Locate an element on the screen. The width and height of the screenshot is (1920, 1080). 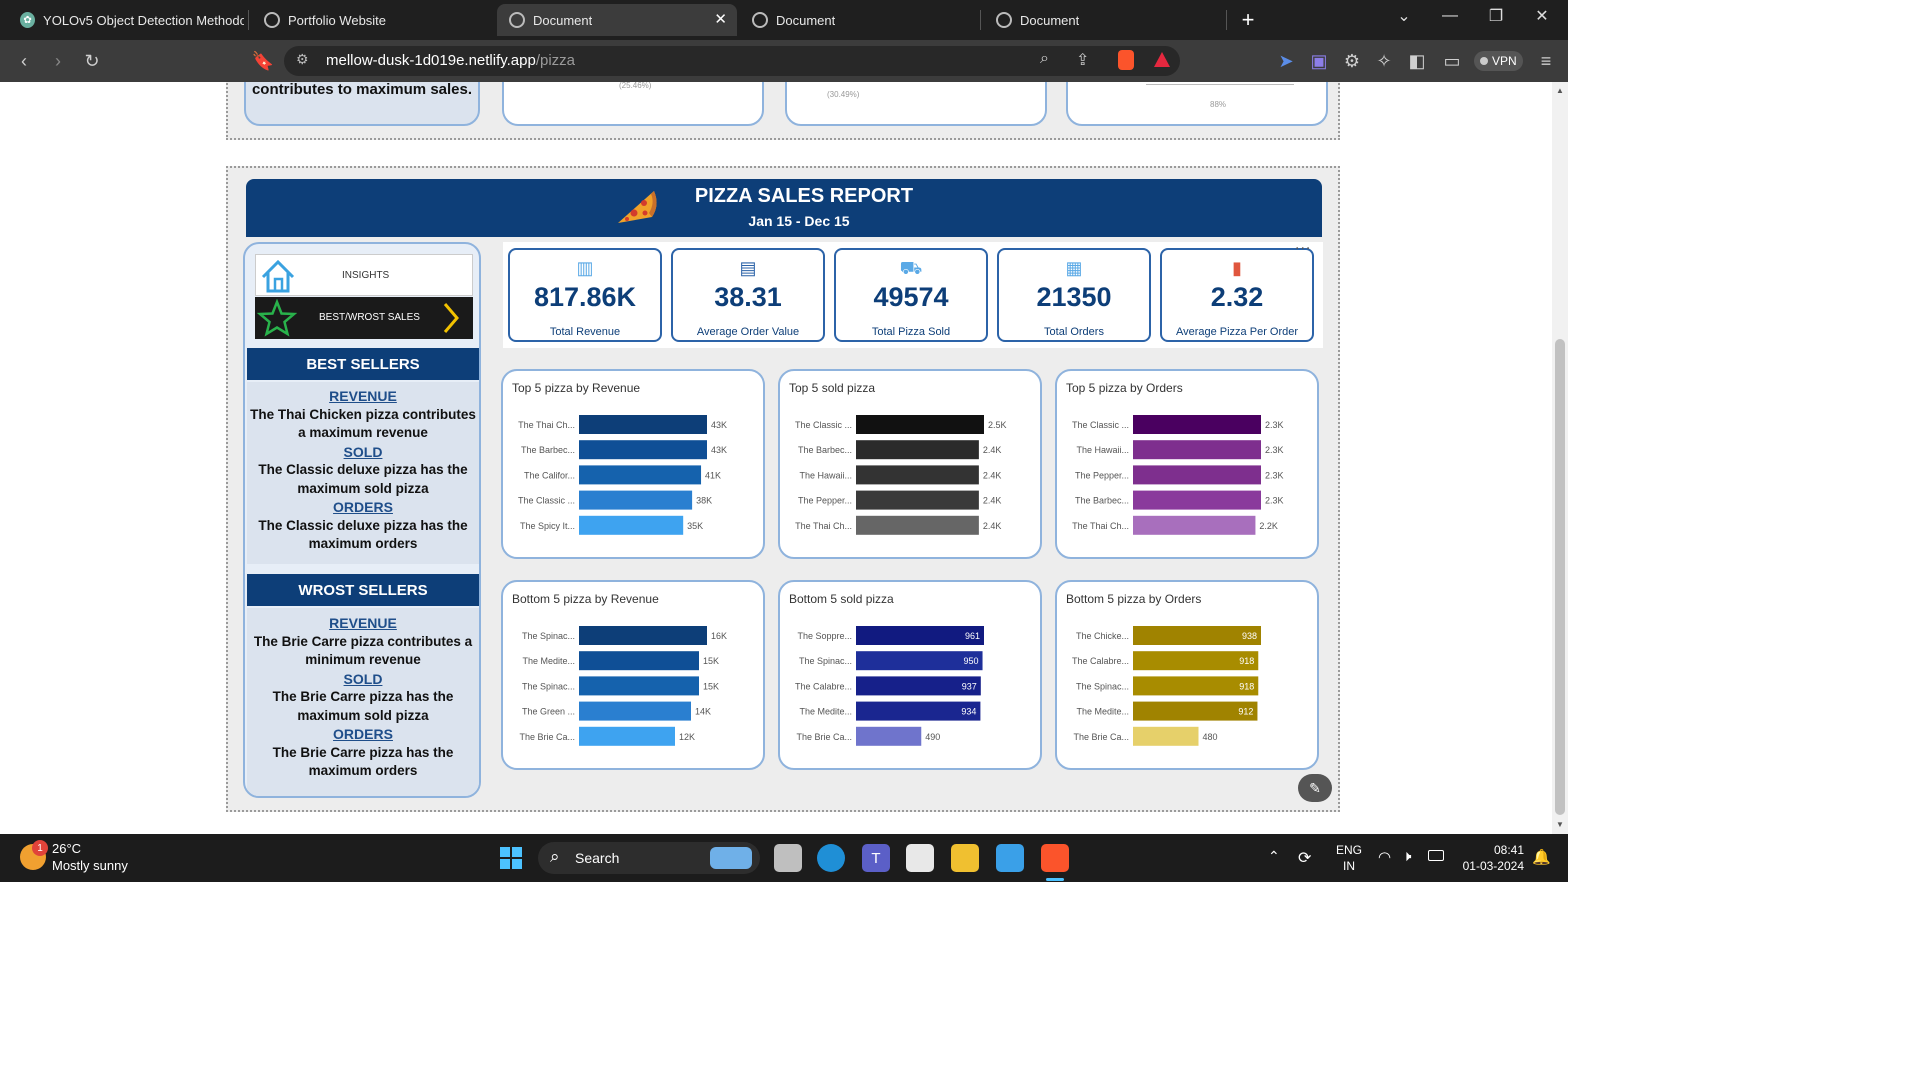
forward-button: › is located at coordinates (58, 61).